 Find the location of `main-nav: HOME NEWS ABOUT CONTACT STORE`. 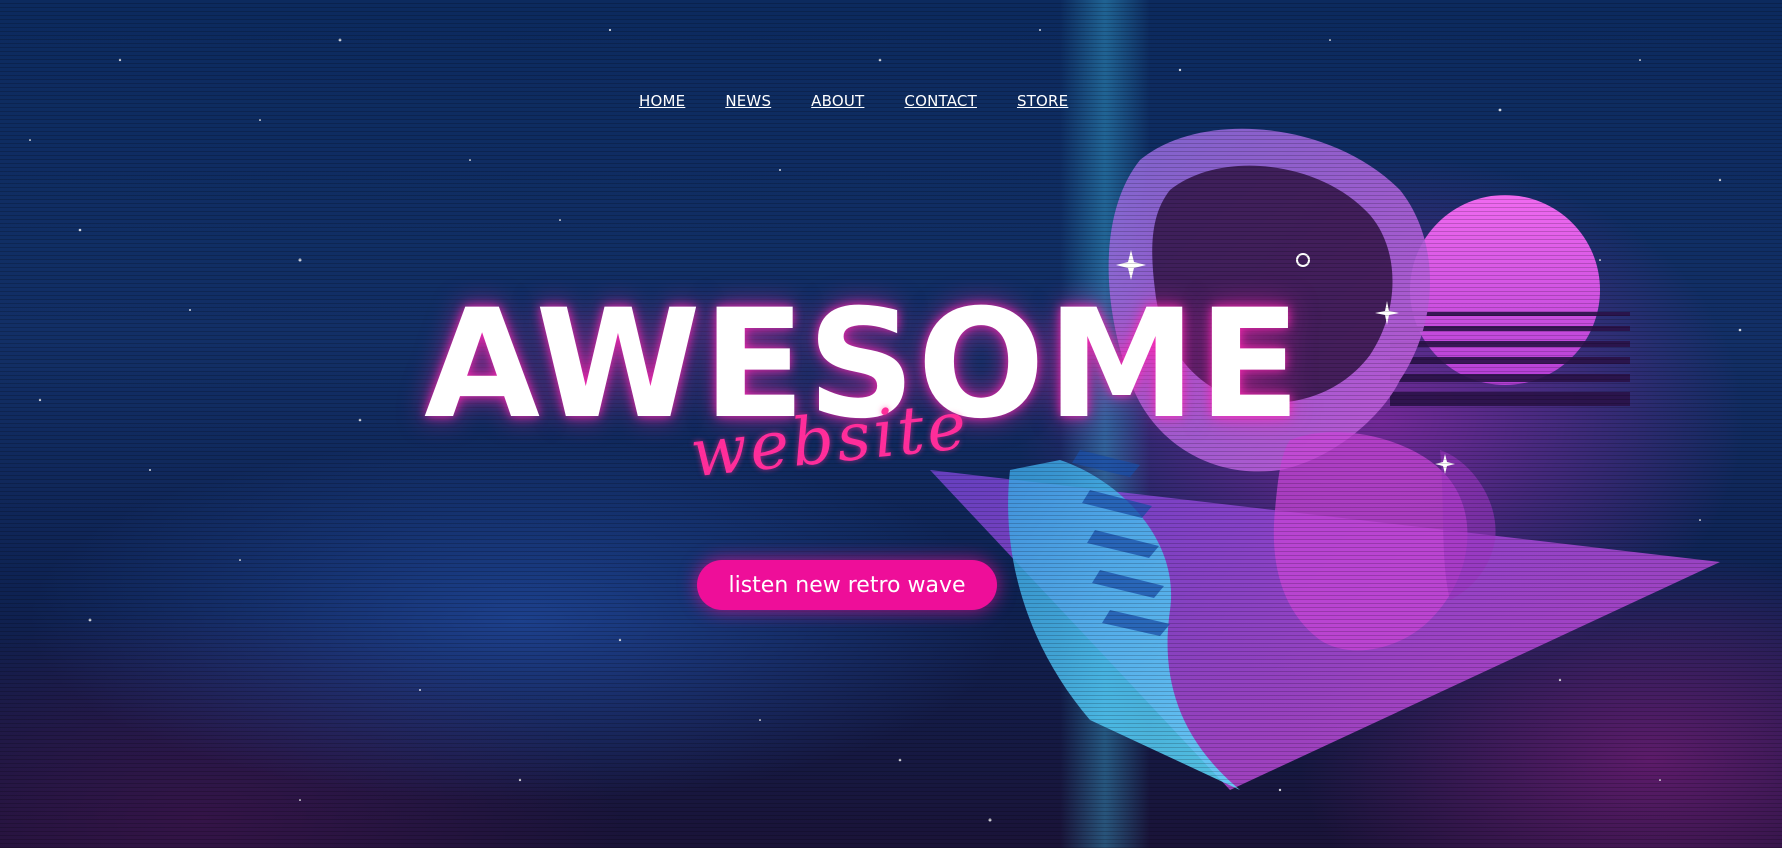

main-nav: HOME NEWS ABOUT CONTACT STORE is located at coordinates (873, 101).